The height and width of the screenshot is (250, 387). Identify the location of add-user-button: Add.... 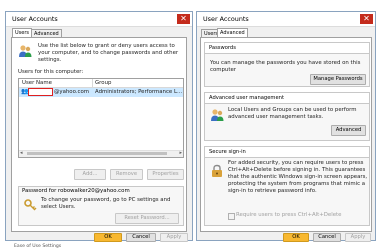
(90, 174).